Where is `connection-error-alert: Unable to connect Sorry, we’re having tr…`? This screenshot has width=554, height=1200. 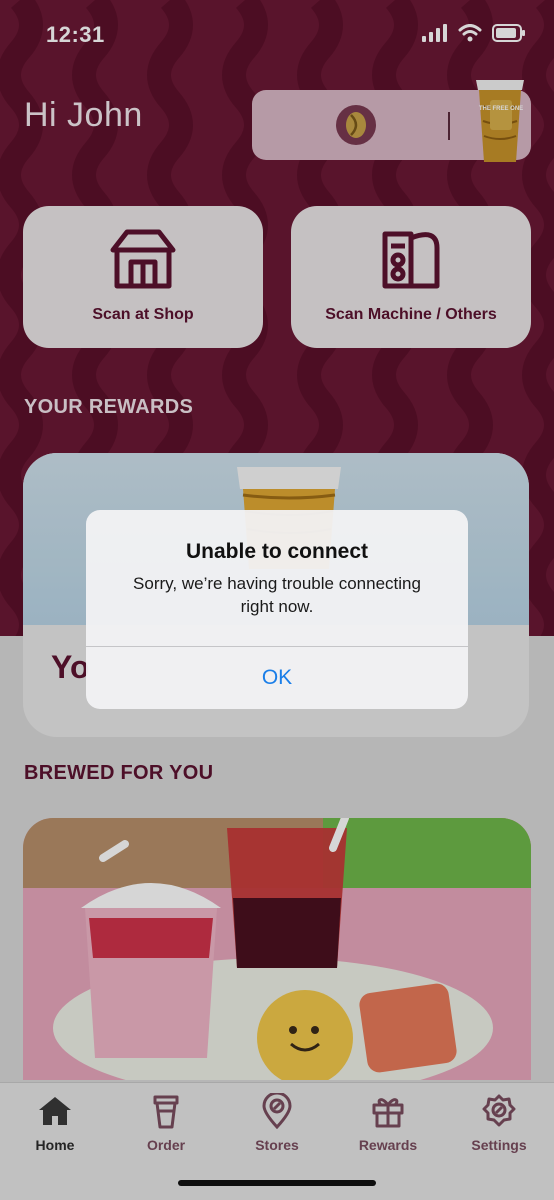 connection-error-alert: Unable to connect Sorry, we’re having tr… is located at coordinates (277, 609).